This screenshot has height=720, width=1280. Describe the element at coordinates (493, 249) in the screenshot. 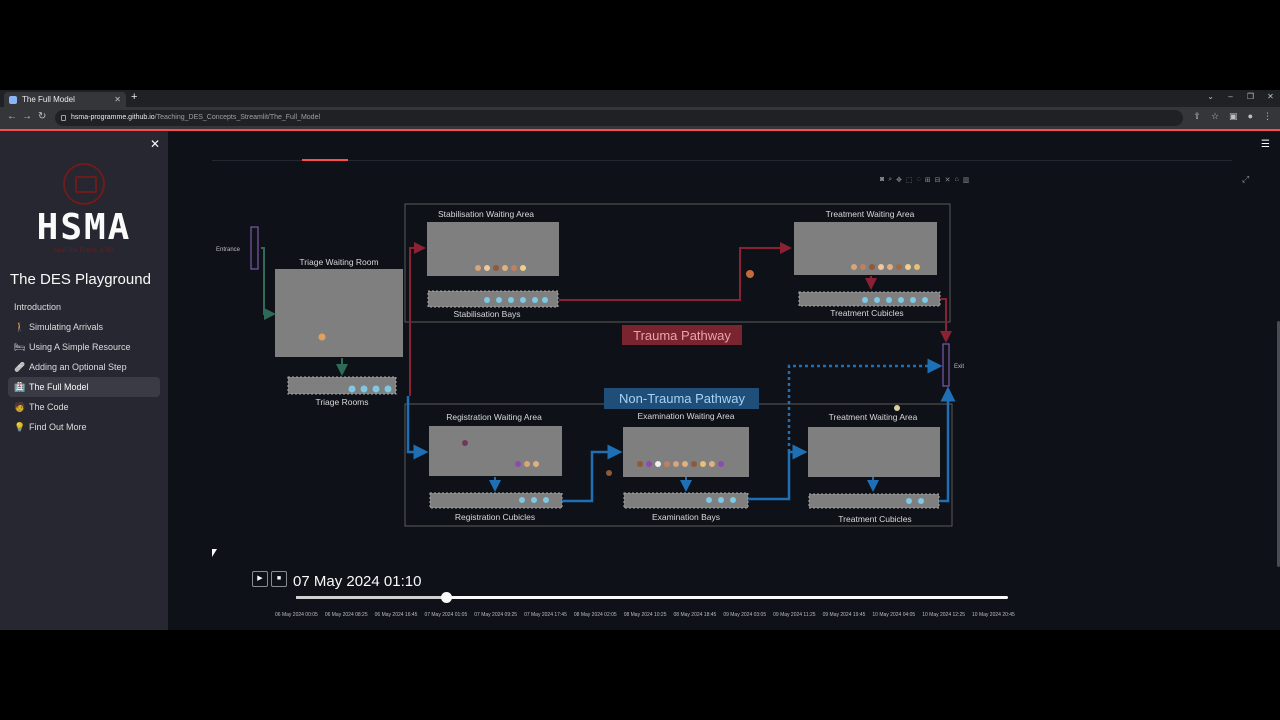

I see `stabilisation-waiting-area` at that location.